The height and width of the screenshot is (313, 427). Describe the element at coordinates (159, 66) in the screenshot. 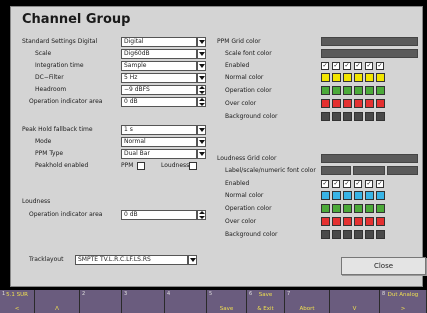

I see `integration-time-dropdown: Sample` at that location.